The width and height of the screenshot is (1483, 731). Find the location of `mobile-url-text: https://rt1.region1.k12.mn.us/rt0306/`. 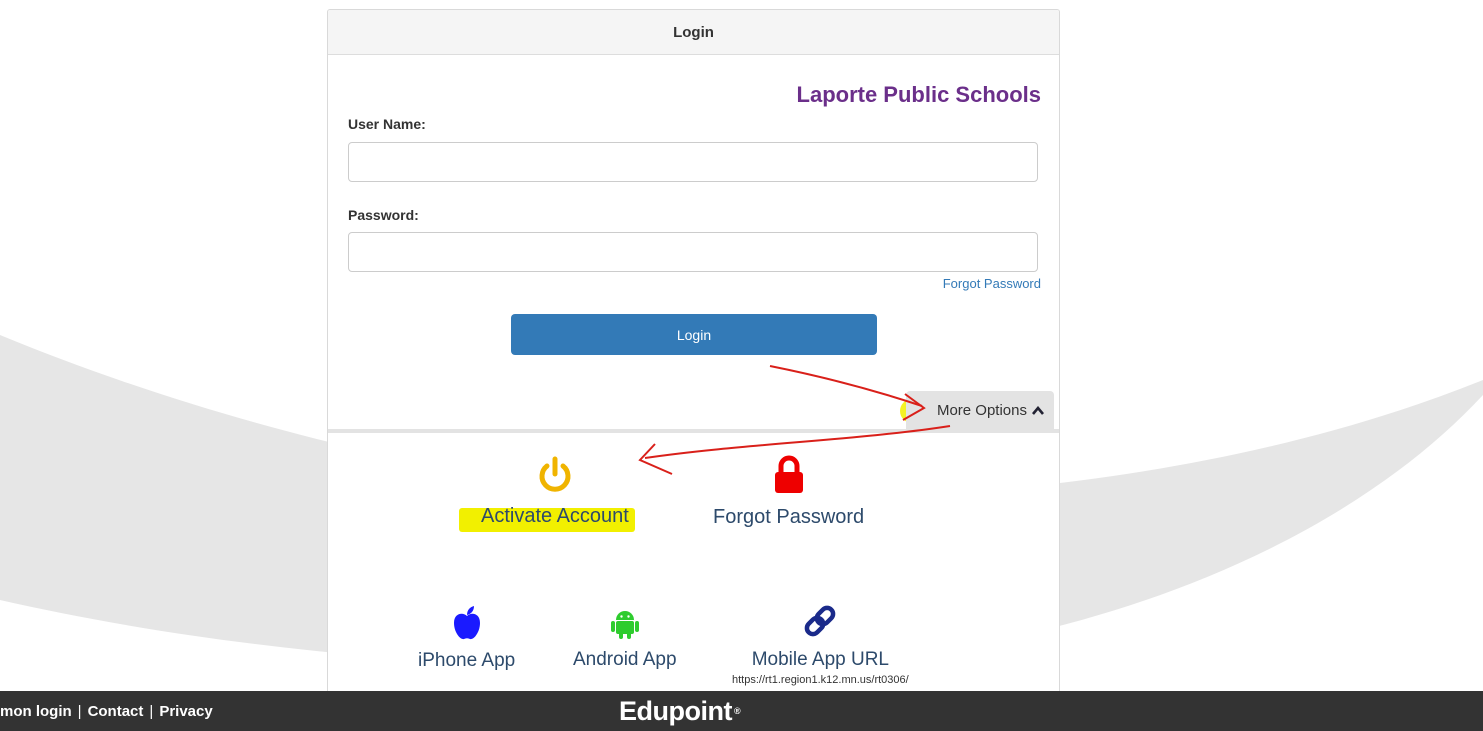

mobile-url-text: https://rt1.region1.k12.mn.us/rt0306/ is located at coordinates (820, 680).